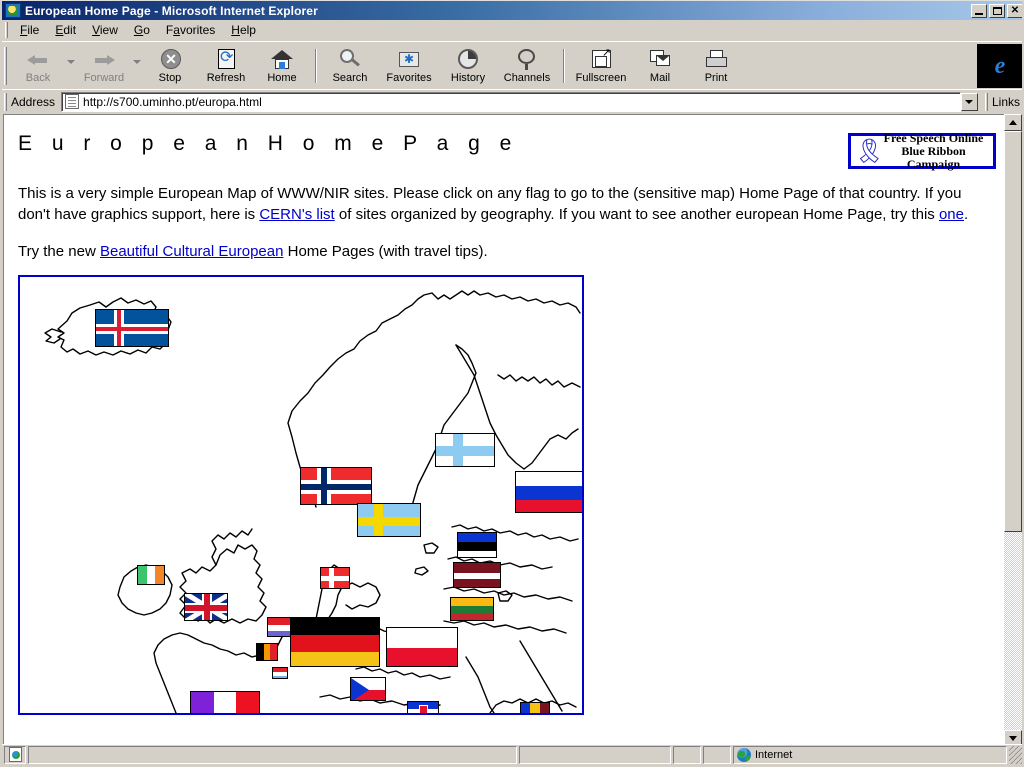 Image resolution: width=1024 pixels, height=767 pixels. What do you see at coordinates (1015, 754) in the screenshot?
I see `resize-grip` at bounding box center [1015, 754].